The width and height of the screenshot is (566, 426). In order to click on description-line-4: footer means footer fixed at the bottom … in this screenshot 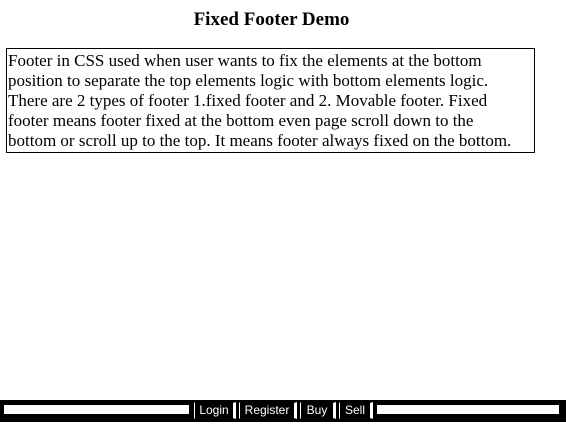, I will do `click(241, 120)`.